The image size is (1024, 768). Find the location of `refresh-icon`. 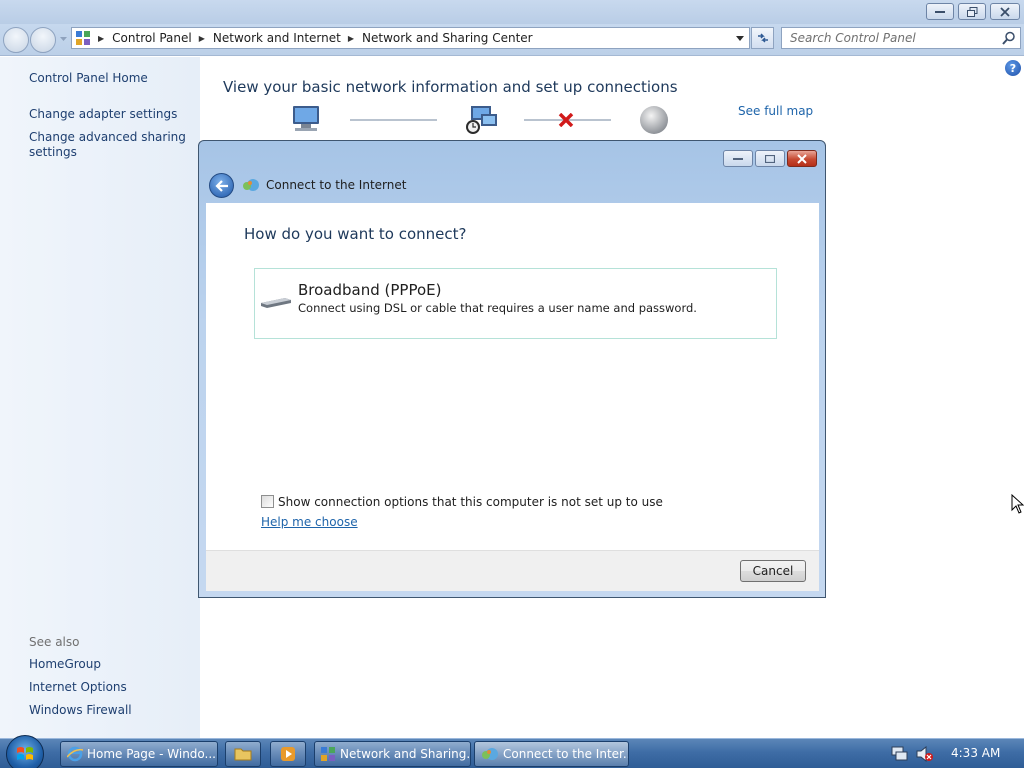

refresh-icon is located at coordinates (762, 38).